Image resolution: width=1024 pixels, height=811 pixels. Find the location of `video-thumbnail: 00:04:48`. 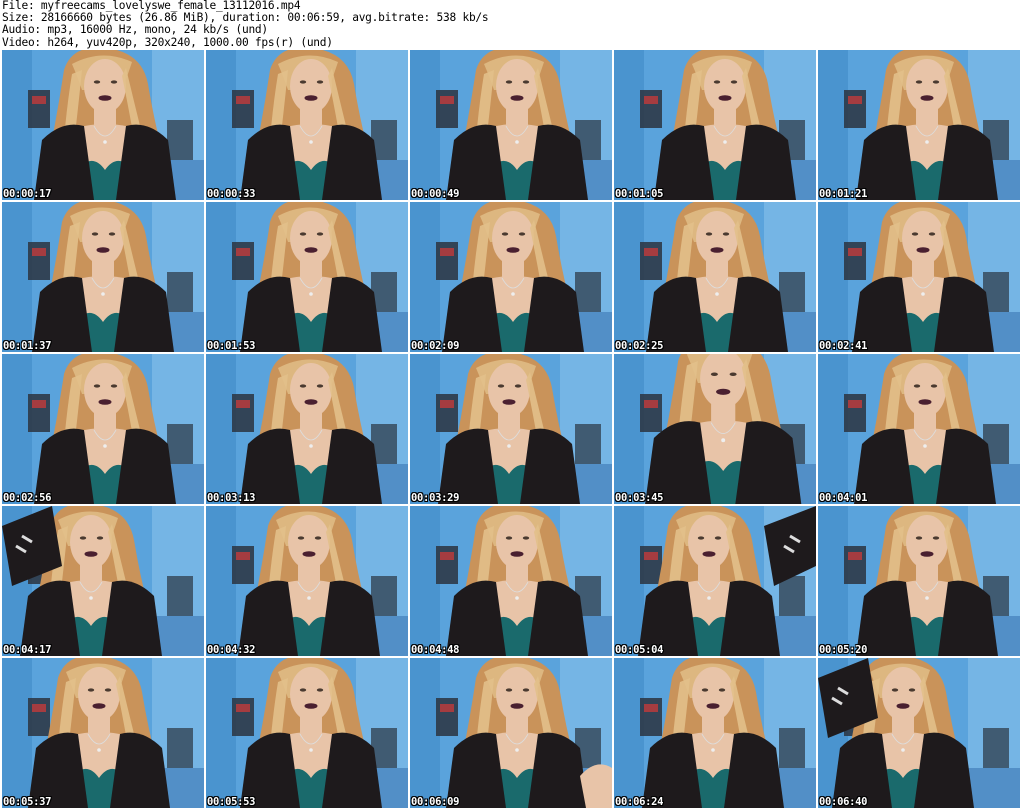

video-thumbnail: 00:04:48 is located at coordinates (511, 581).